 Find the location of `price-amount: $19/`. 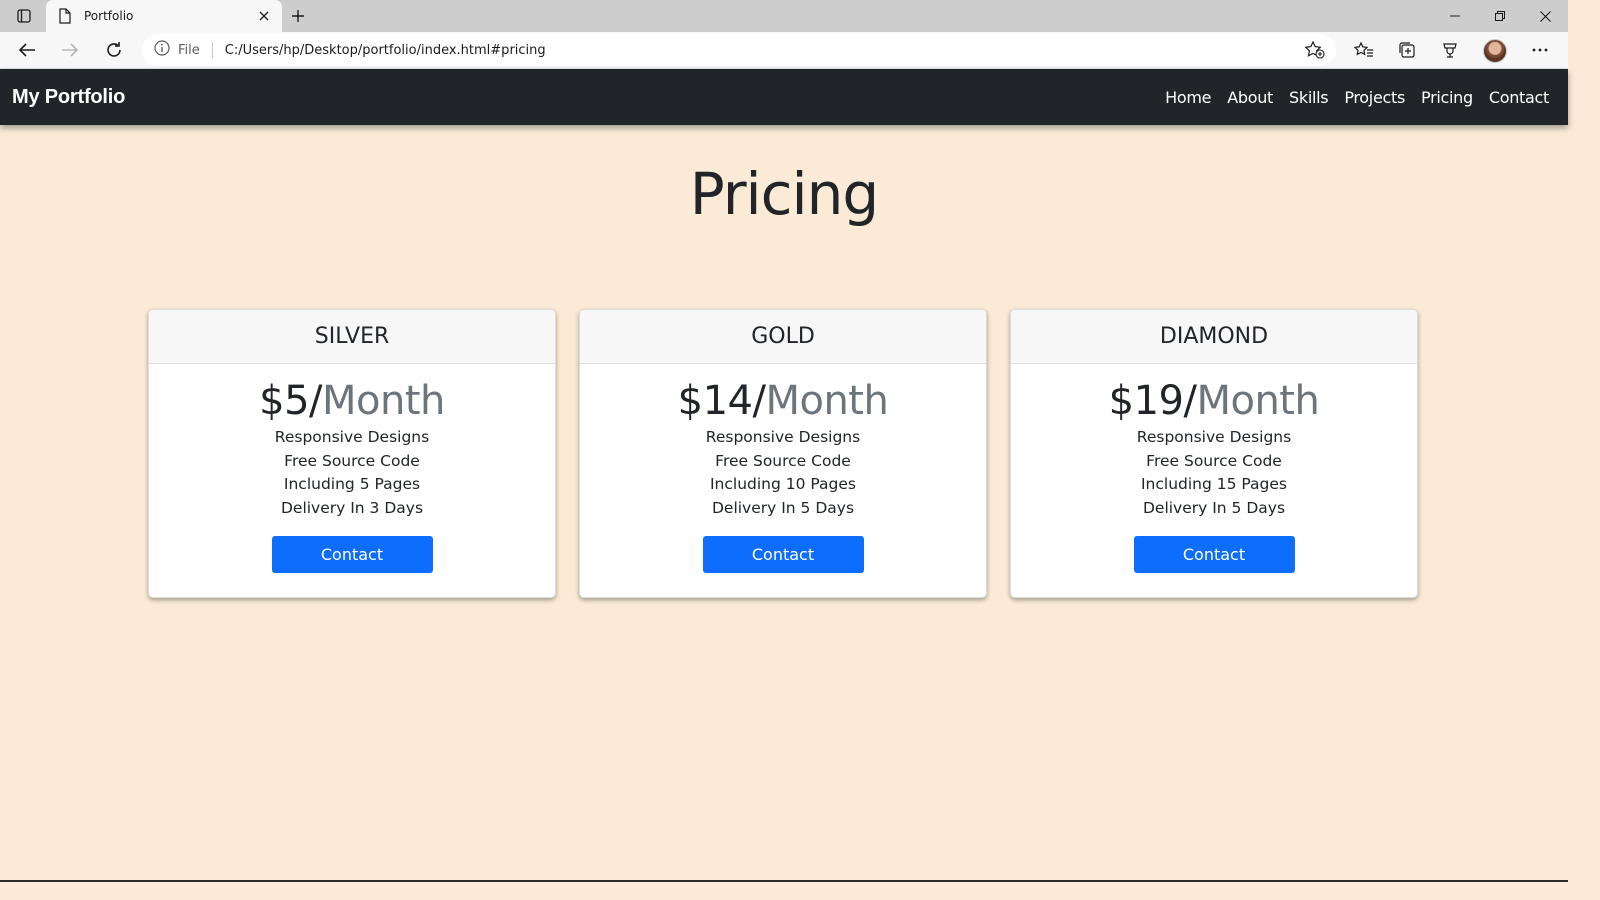

price-amount: $19/ is located at coordinates (1152, 401).